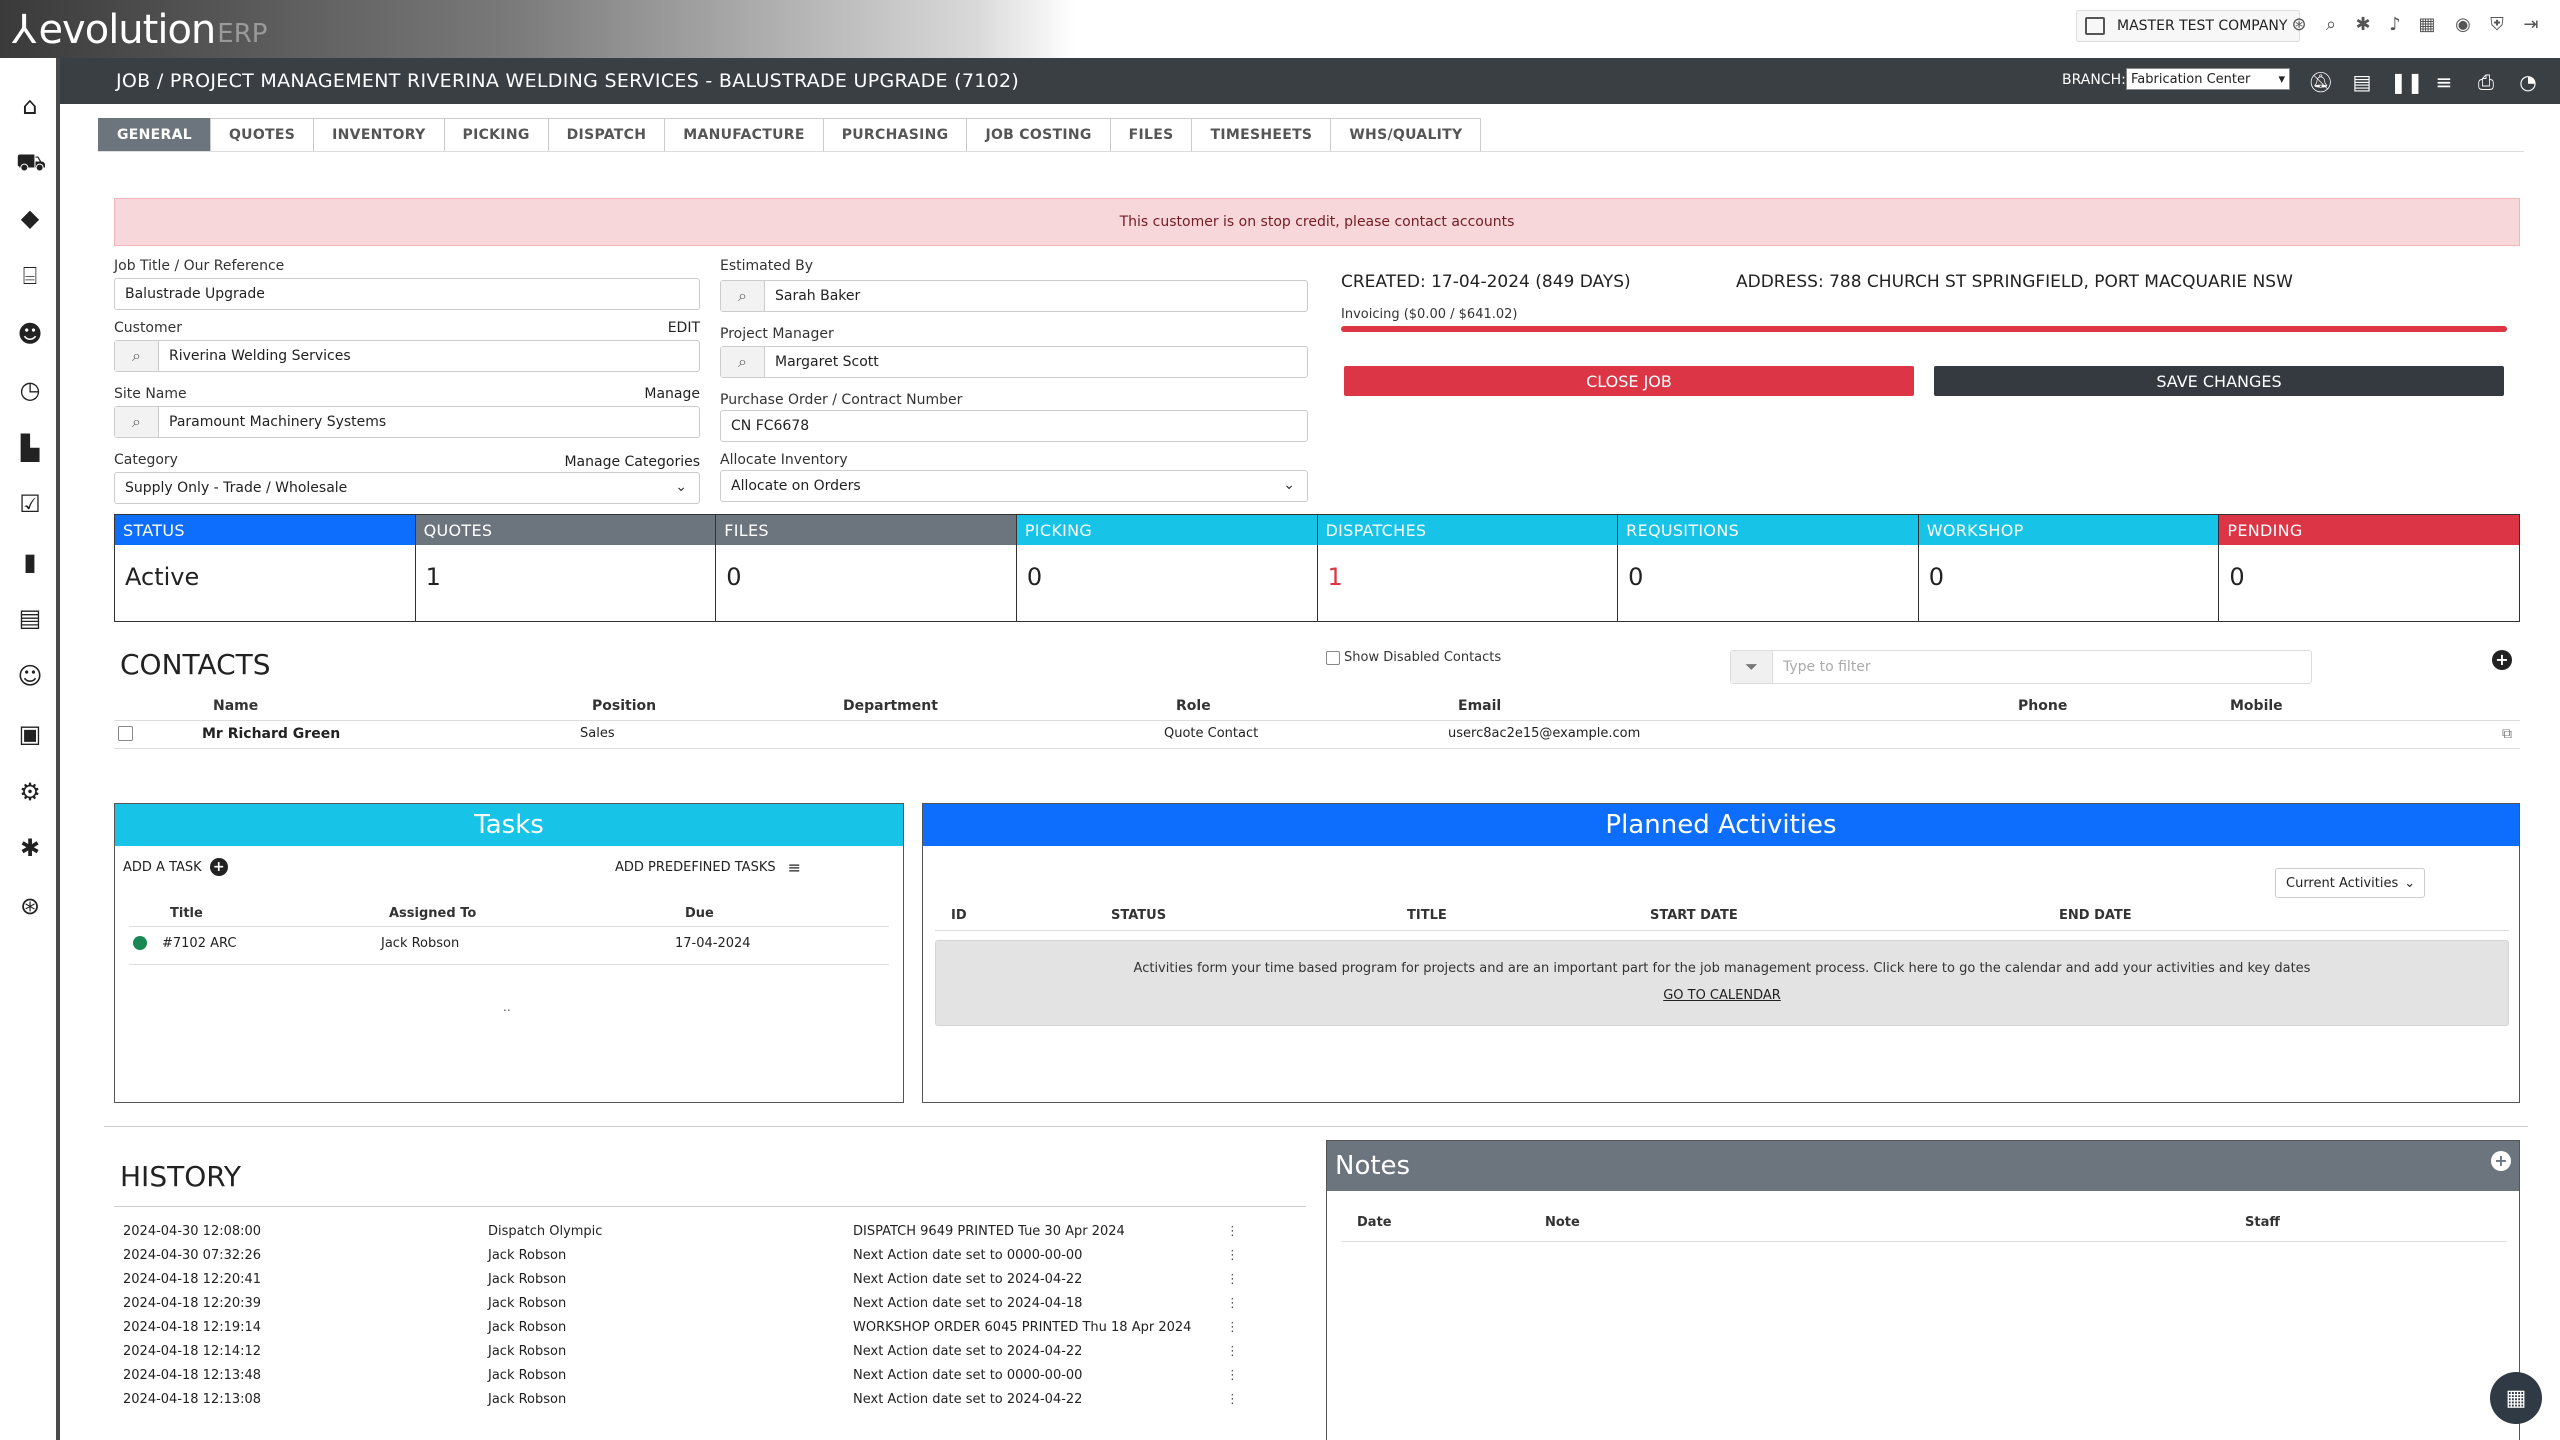  Describe the element at coordinates (261, 135) in the screenshot. I see `tab-quotes: QUOTES` at that location.